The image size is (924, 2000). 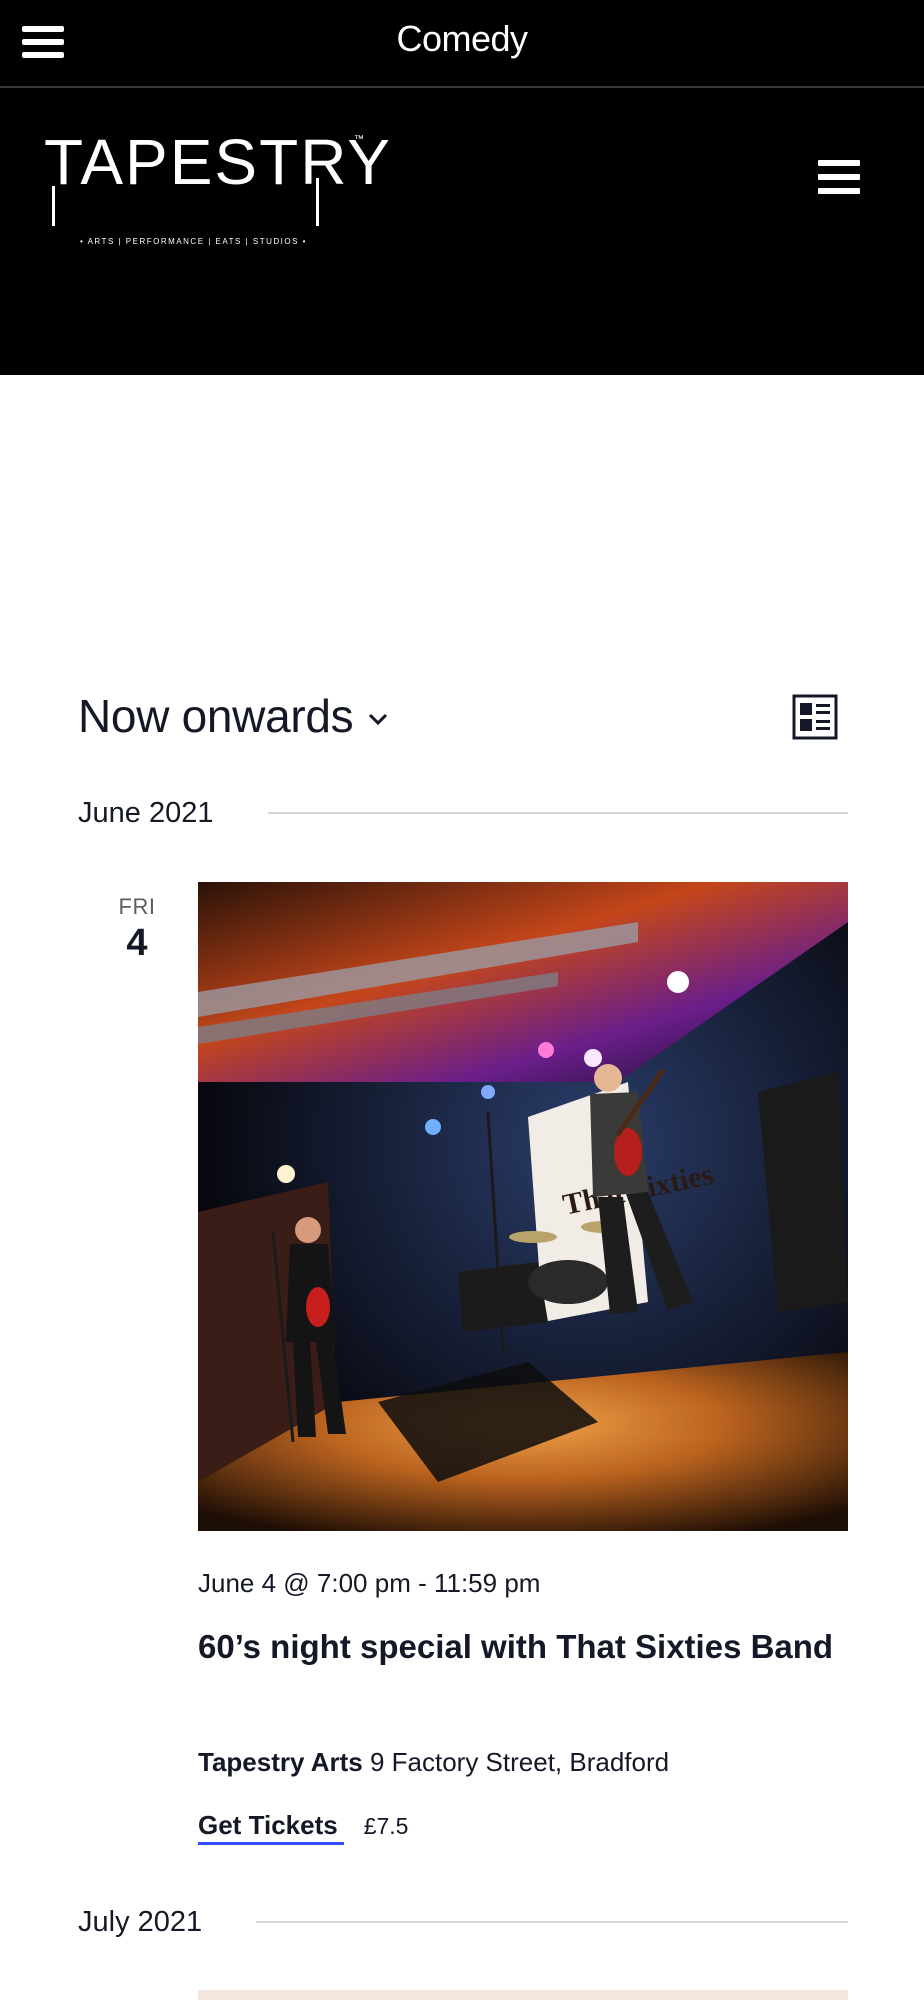 I want to click on logo-trademark: ™, so click(x=359, y=139).